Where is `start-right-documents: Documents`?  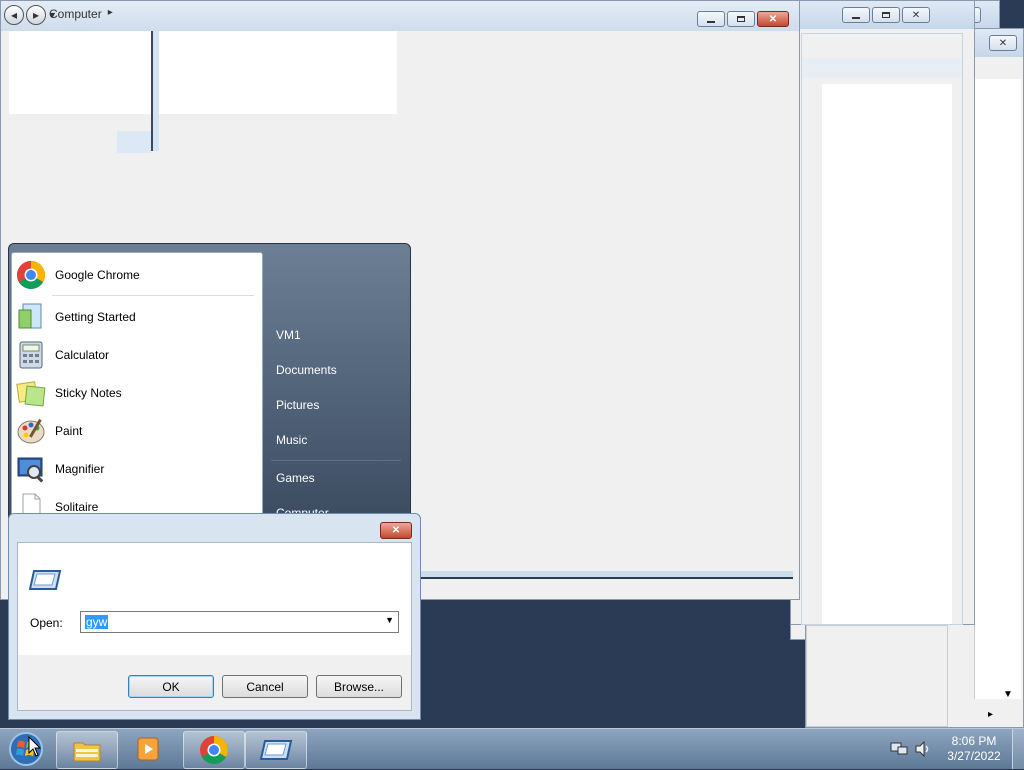
start-right-documents: Documents is located at coordinates (306, 370).